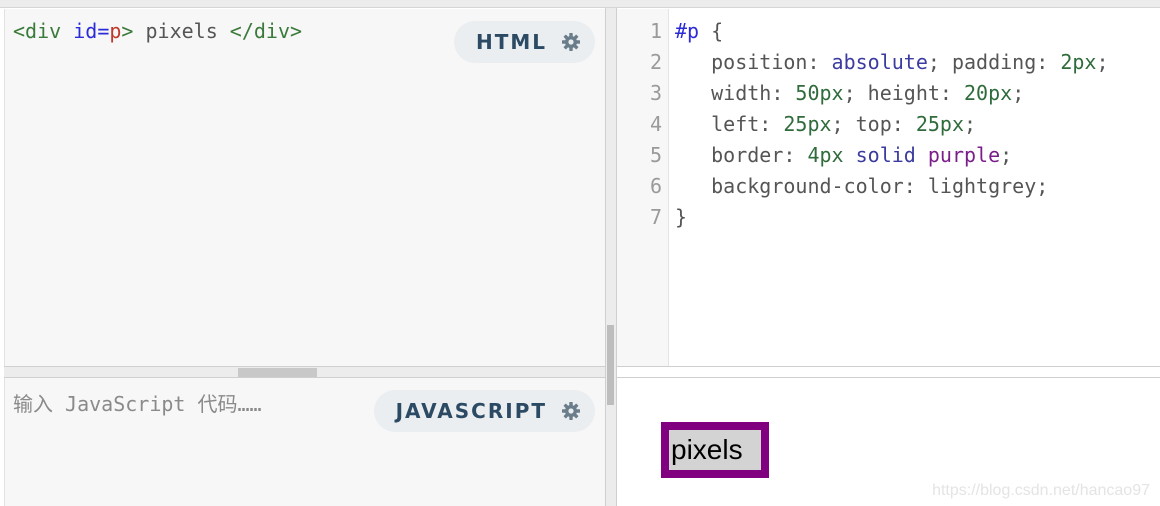  Describe the element at coordinates (655, 217) in the screenshot. I see `line-number: 7` at that location.